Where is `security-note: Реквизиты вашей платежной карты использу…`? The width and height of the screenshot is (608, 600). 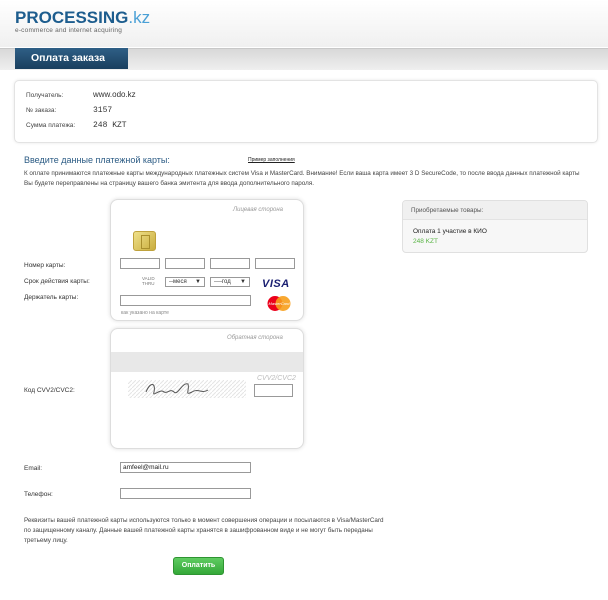
security-note: Реквизиты вашей платежной карты использу… is located at coordinates (204, 530).